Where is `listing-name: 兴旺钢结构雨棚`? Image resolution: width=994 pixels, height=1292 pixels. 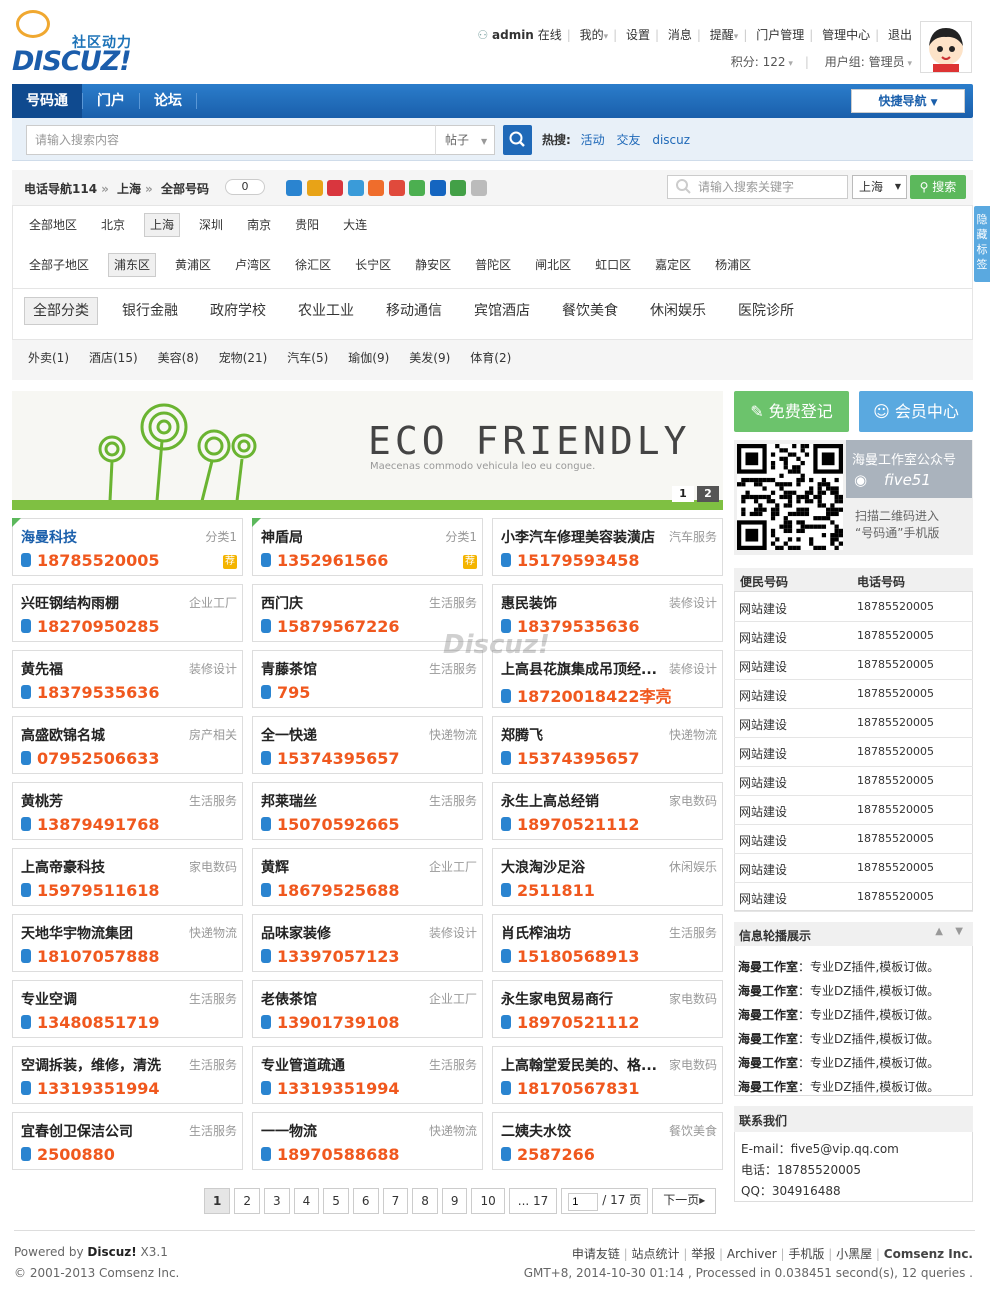 listing-name: 兴旺钢结构雨棚 is located at coordinates (101, 603).